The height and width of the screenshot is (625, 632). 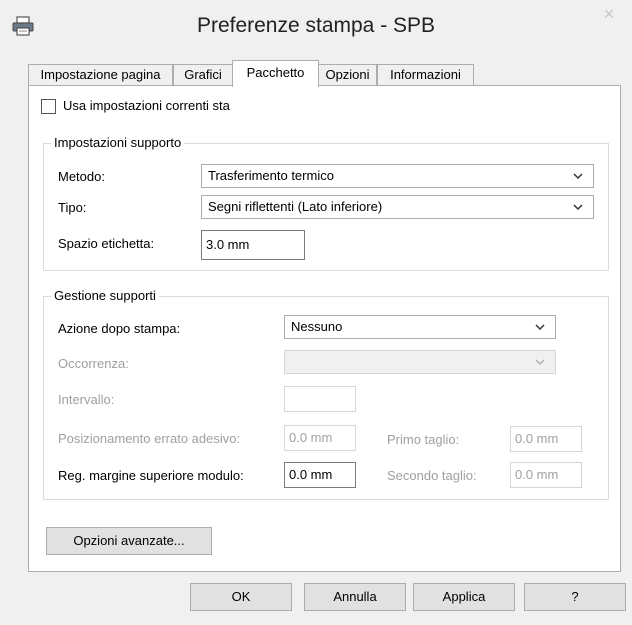 I want to click on occurrence-select, so click(x=420, y=362).